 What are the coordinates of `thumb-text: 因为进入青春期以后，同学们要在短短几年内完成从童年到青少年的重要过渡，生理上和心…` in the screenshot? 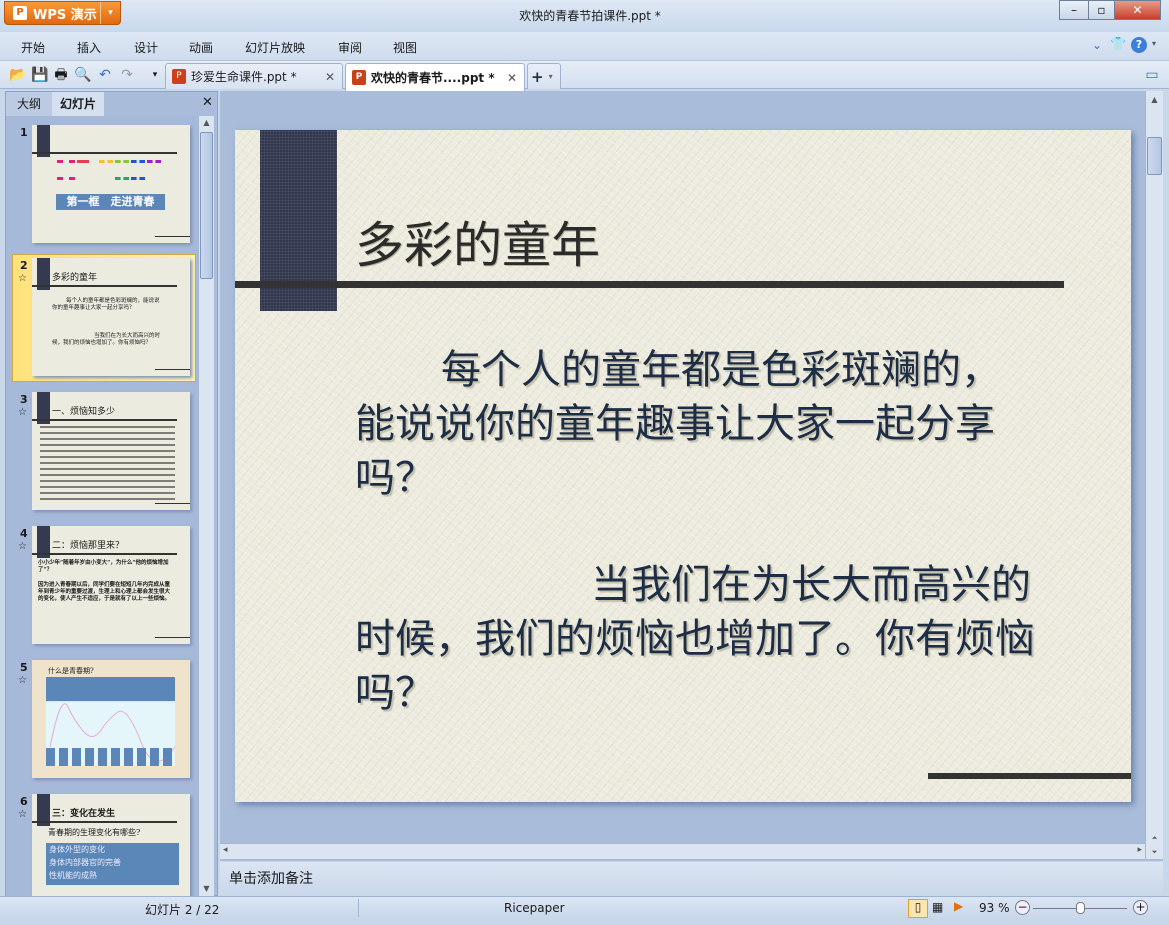 It's located at (104, 592).